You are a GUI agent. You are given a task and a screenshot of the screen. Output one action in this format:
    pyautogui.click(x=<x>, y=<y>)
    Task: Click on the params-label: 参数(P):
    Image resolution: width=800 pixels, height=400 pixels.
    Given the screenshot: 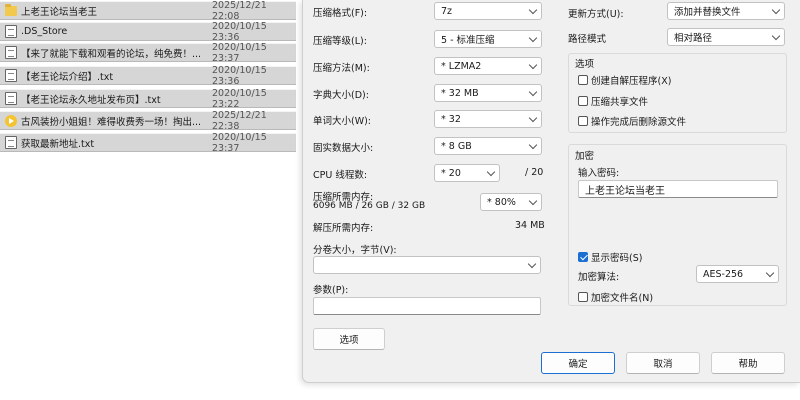 What is the action you would take?
    pyautogui.click(x=331, y=290)
    